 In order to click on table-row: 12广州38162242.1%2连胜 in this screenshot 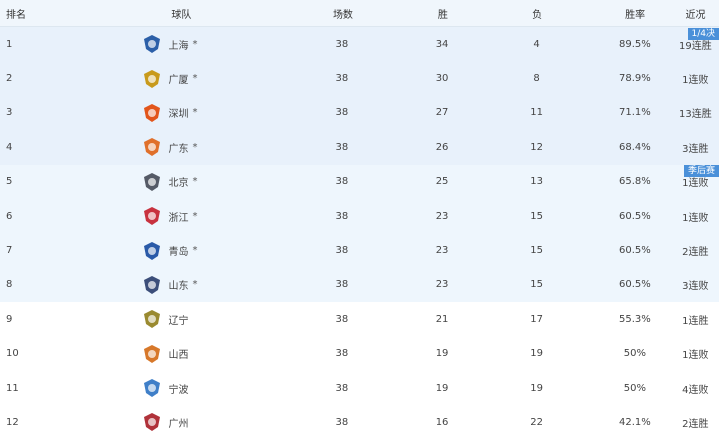, I will do `click(359, 422)`.